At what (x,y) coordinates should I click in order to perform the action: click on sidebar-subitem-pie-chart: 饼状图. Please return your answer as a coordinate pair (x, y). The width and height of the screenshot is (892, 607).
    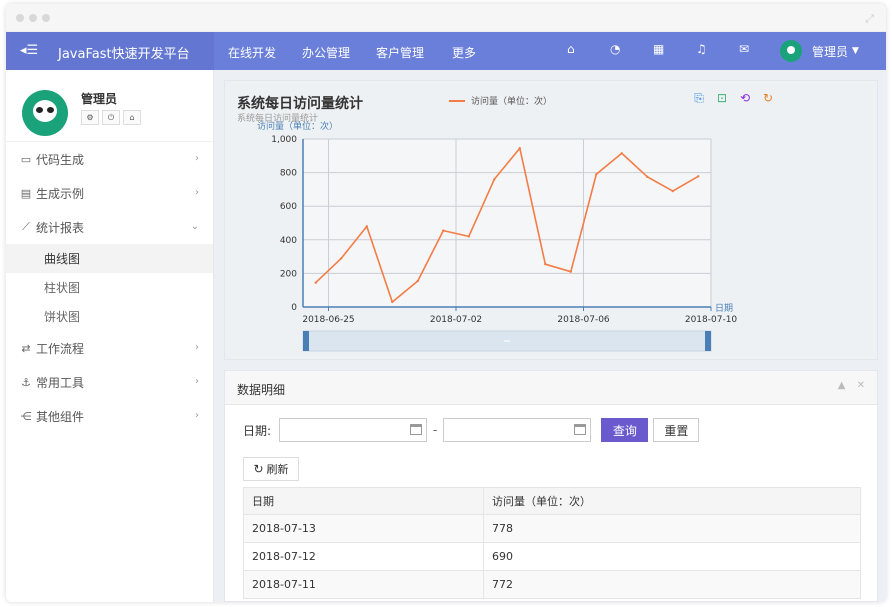
    Looking at the image, I should click on (109, 316).